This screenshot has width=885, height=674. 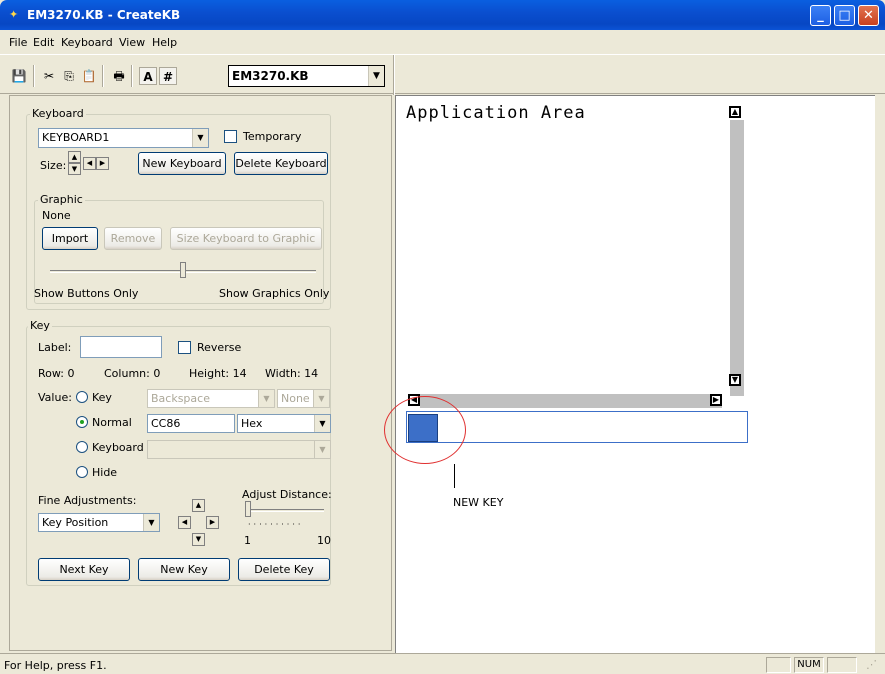 I want to click on graphic-group-legend: Graphic, so click(x=61, y=199).